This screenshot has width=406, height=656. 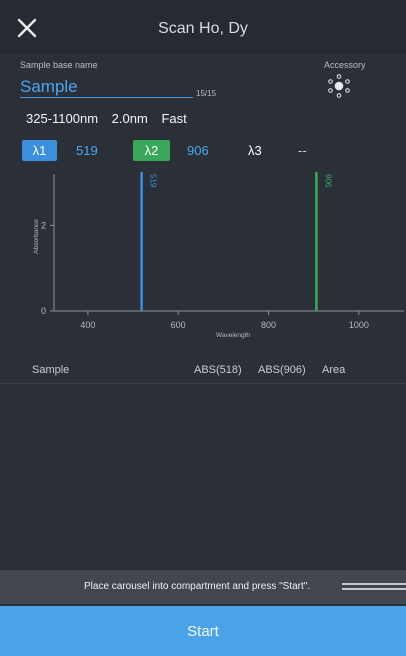 I want to click on y-tick-label-2: 2, so click(x=43, y=225).